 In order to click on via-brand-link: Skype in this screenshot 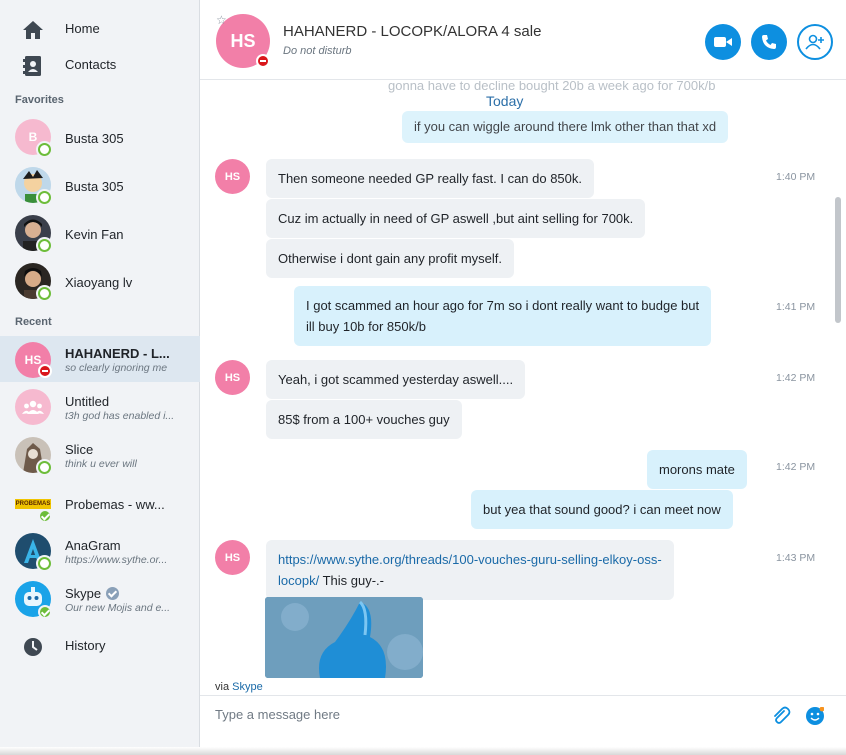, I will do `click(247, 687)`.